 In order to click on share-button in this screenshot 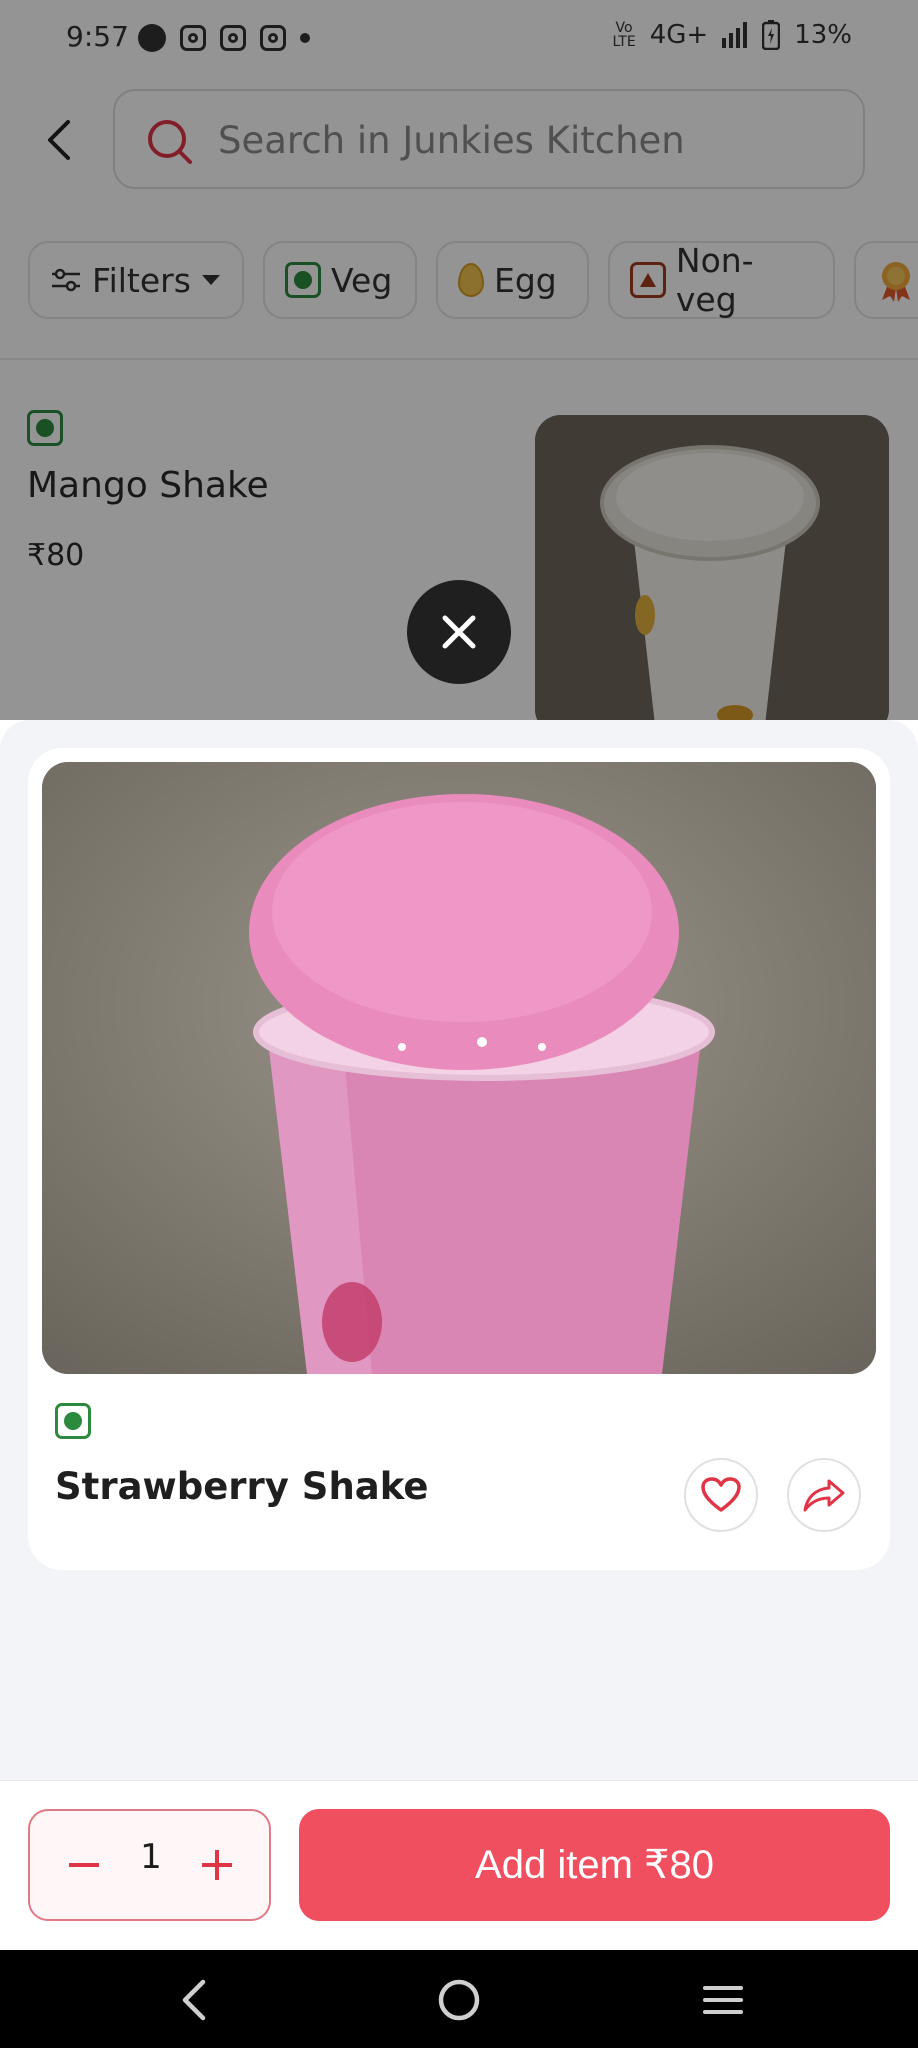, I will do `click(824, 1495)`.